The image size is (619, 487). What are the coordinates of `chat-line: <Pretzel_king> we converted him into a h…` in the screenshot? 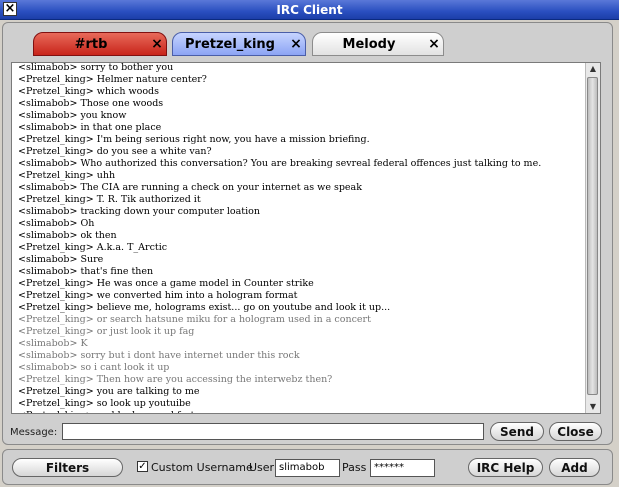 It's located at (158, 295).